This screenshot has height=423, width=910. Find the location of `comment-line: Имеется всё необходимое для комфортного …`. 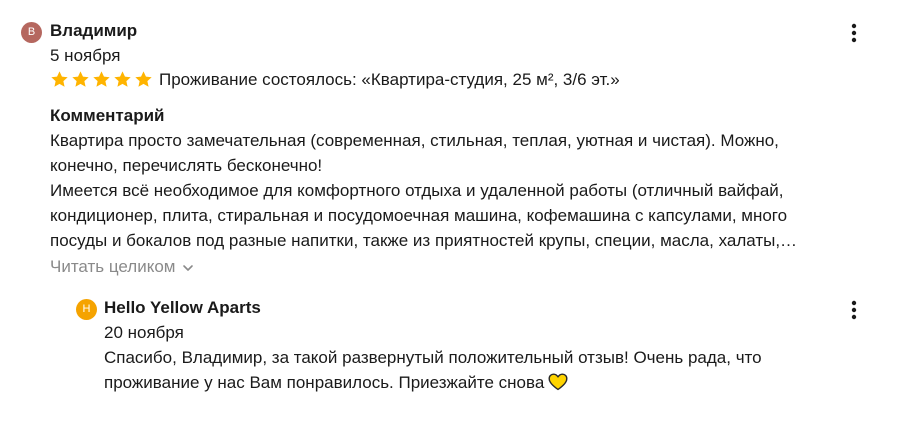

comment-line: Имеется всё необходимое для комфортного … is located at coordinates (417, 190).